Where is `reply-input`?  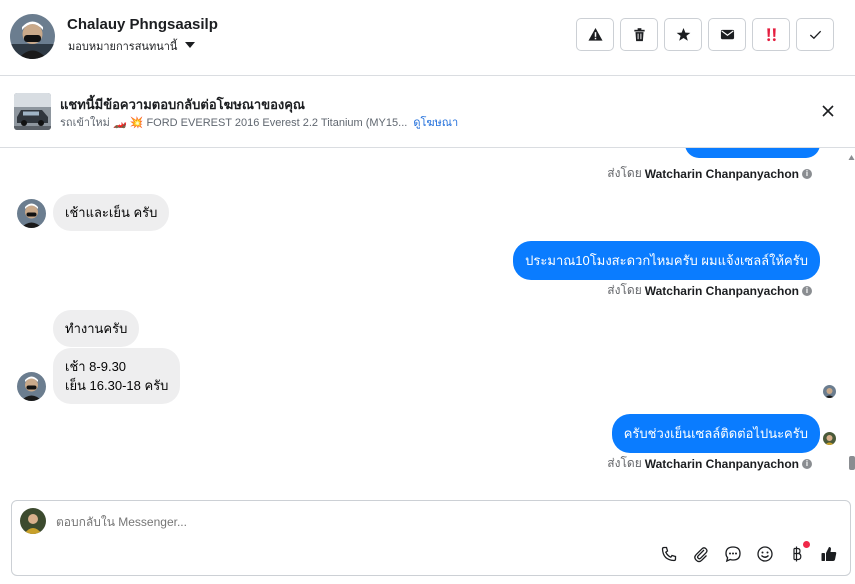
reply-input is located at coordinates (256, 522).